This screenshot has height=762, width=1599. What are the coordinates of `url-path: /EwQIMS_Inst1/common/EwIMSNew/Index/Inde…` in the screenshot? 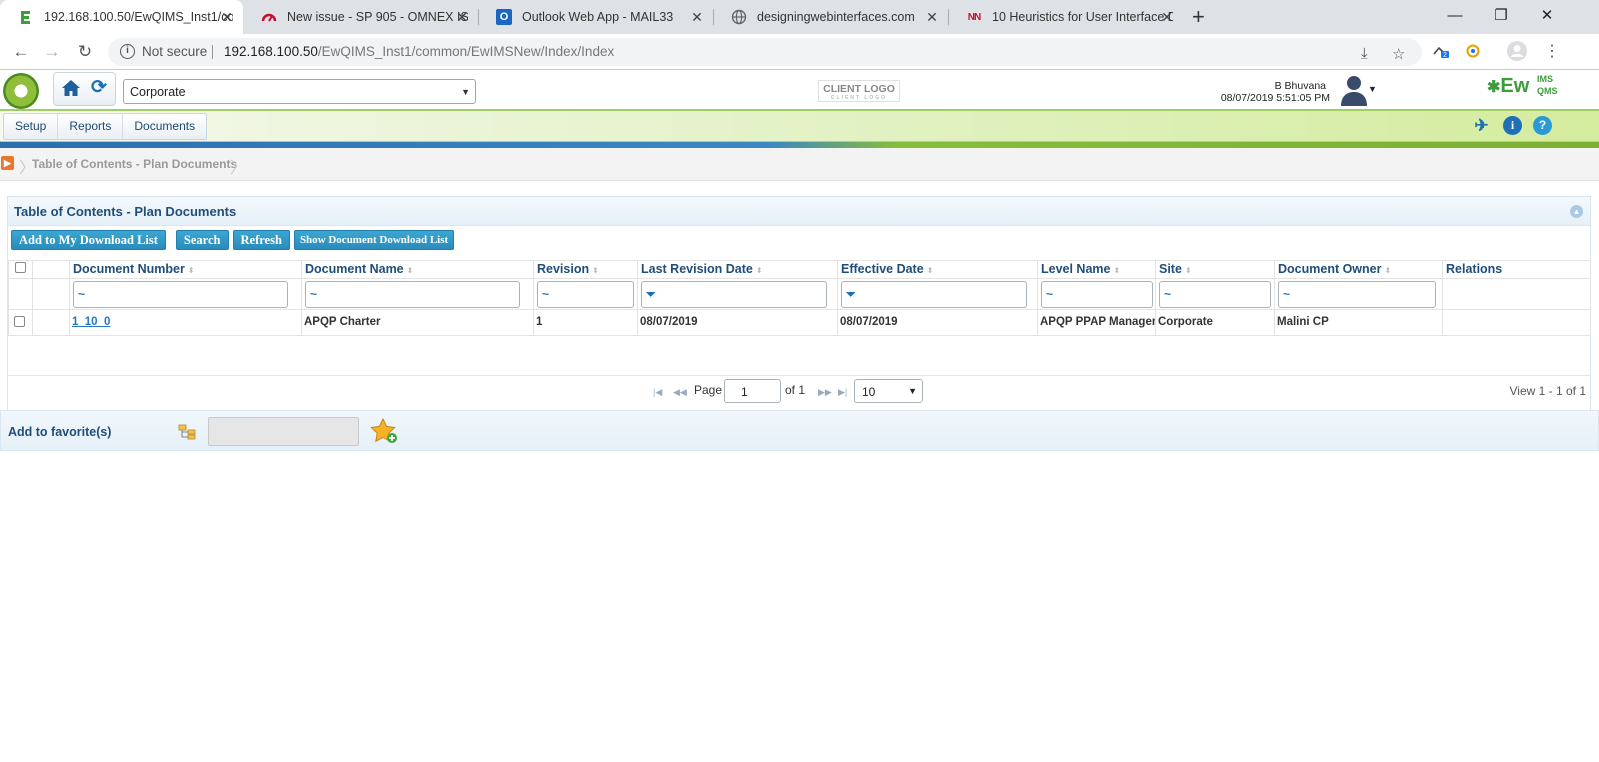 It's located at (466, 51).